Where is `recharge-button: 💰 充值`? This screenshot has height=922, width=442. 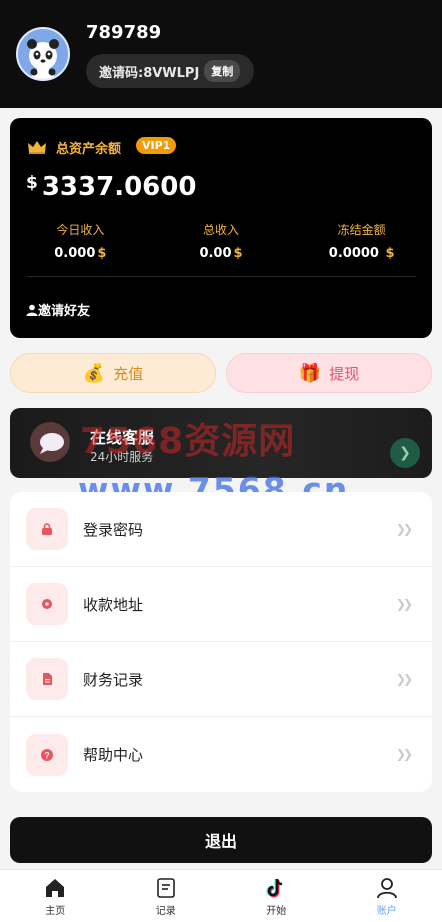 recharge-button: 💰 充值 is located at coordinates (113, 373).